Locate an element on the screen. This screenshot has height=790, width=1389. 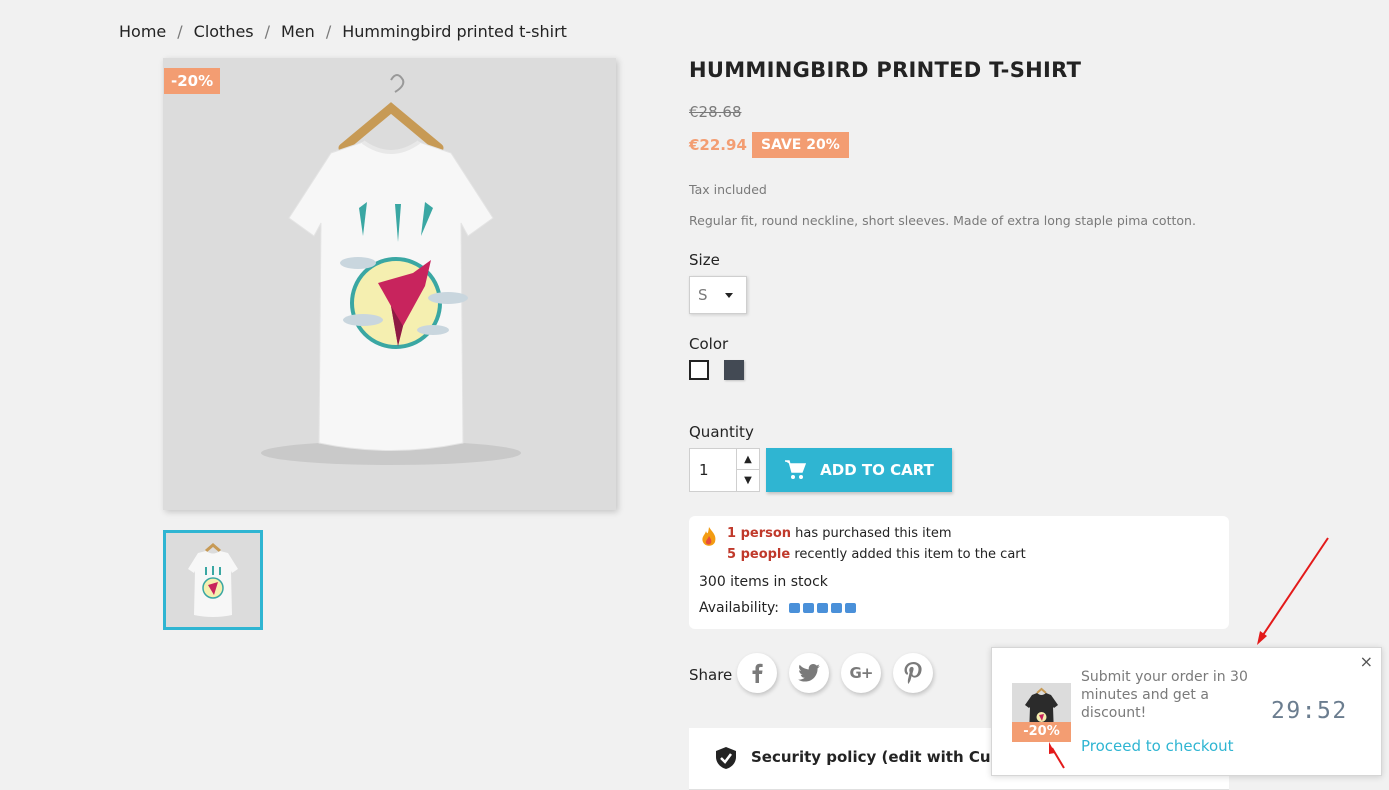
quantity-increase-icon: ▲ is located at coordinates (748, 459).